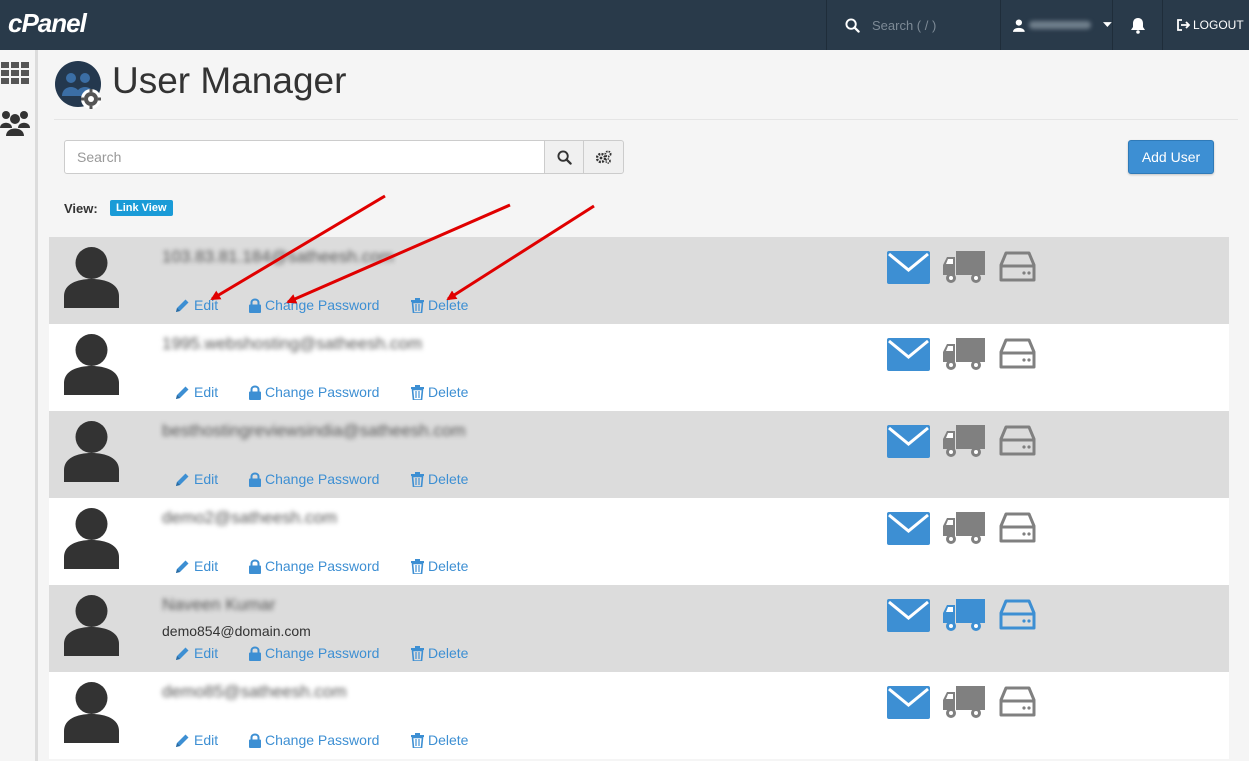  I want to click on user-menu, so click(1056, 25).